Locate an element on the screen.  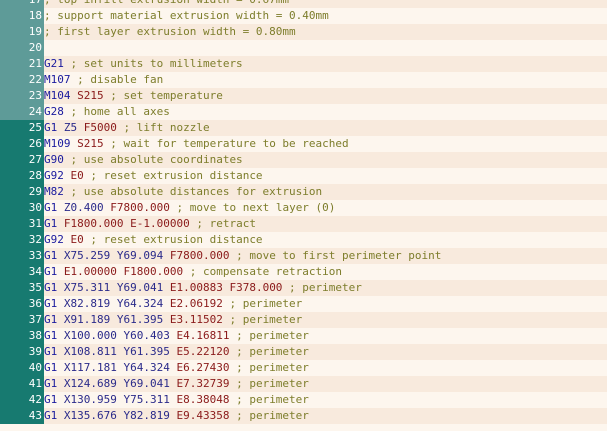
code-line: 25 G1 Z5 F5000 ; lift nozzle is located at coordinates (303, 128).